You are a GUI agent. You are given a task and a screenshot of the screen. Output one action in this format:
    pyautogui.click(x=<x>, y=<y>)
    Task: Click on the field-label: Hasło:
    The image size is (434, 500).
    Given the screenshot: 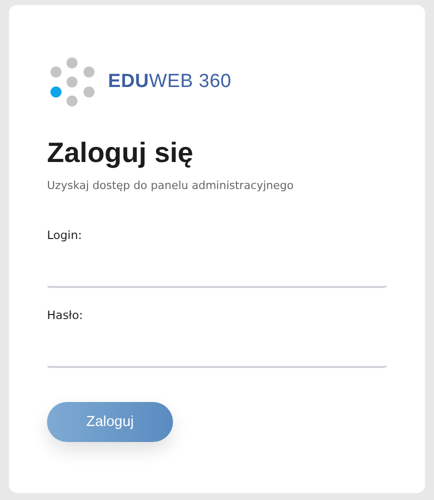 What is the action you would take?
    pyautogui.click(x=65, y=315)
    